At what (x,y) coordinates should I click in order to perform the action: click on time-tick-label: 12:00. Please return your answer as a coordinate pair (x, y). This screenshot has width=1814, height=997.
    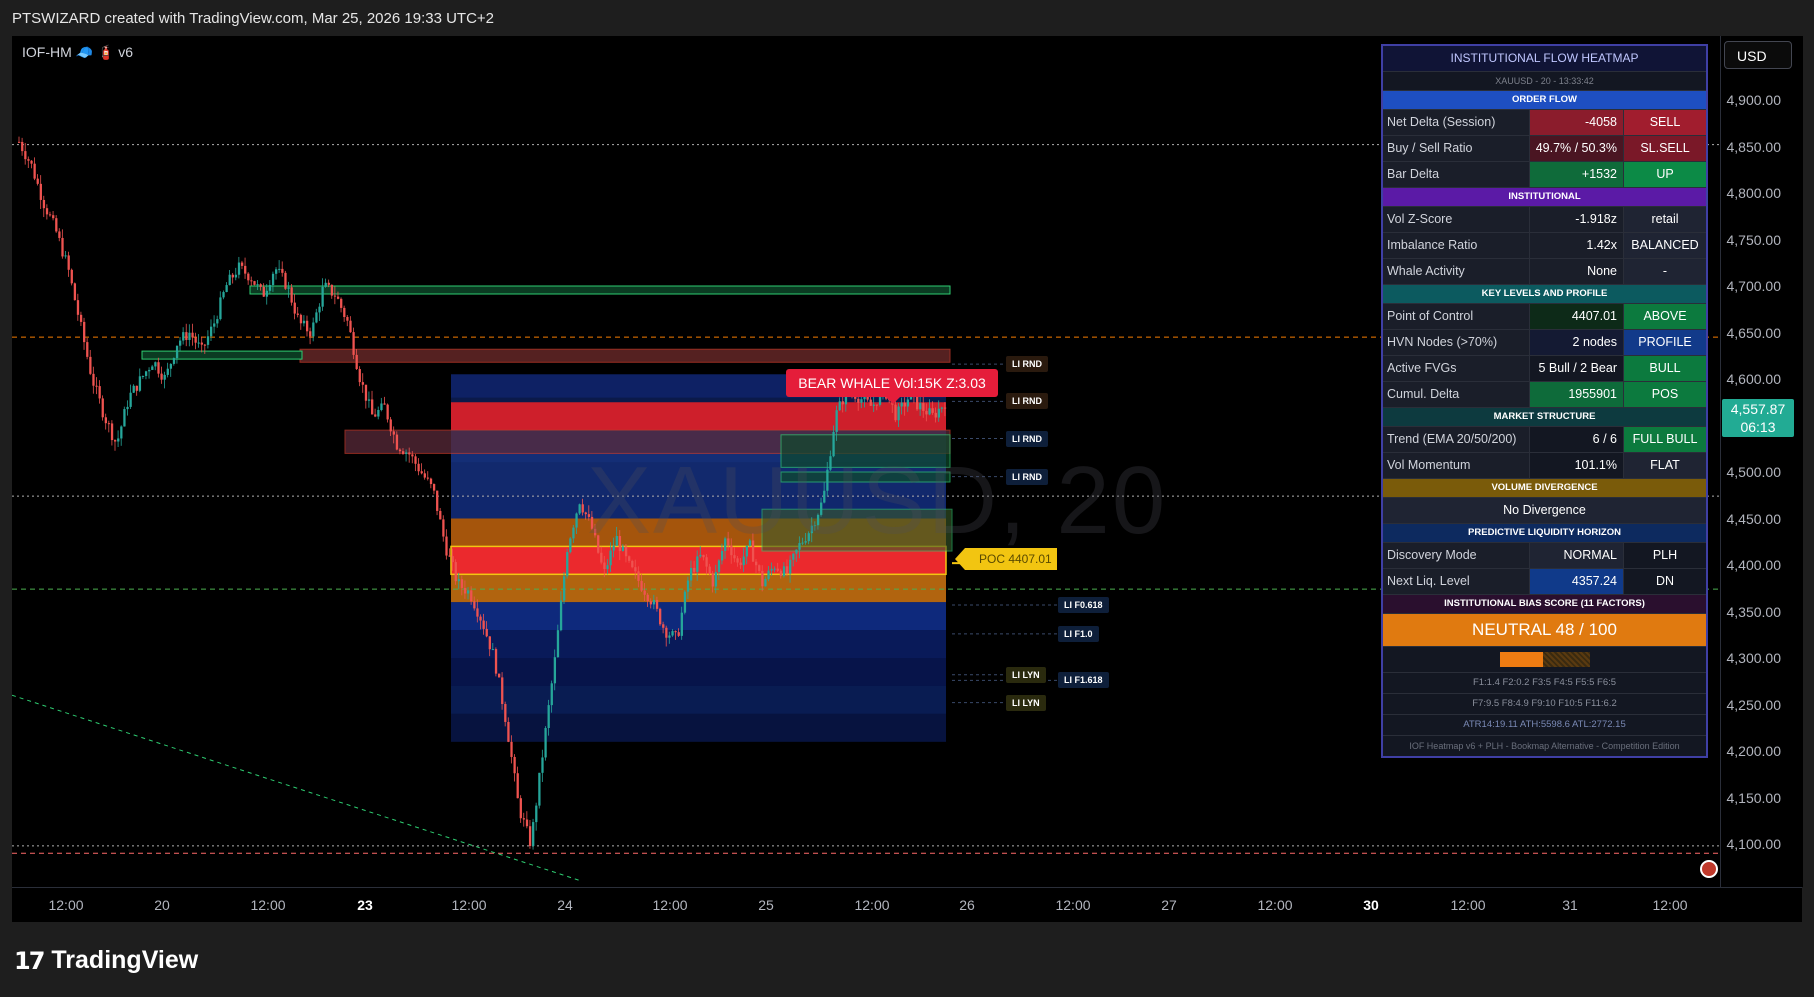
    Looking at the image, I should click on (268, 905).